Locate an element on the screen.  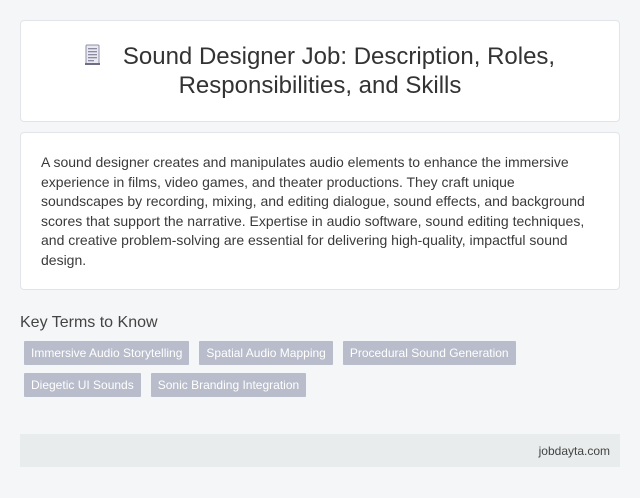
tag-spatial-audio-mapping: Spatial Audio Mapping is located at coordinates (266, 353).